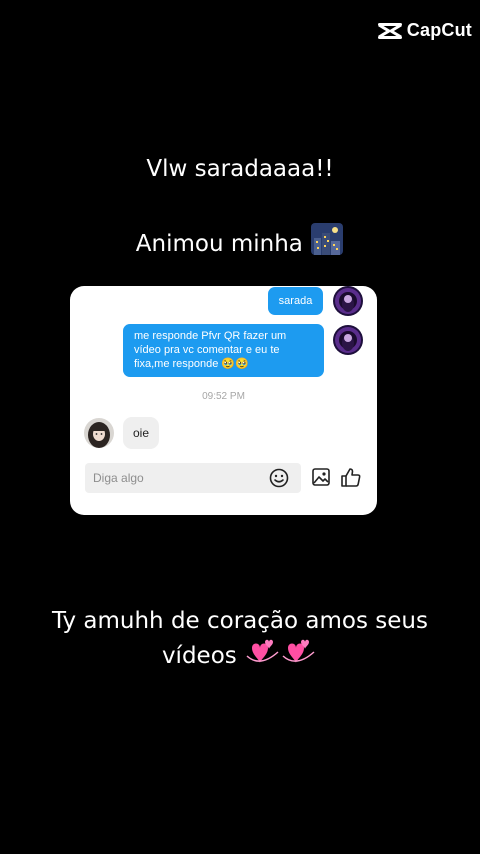  I want to click on message-text: oie, so click(140, 433).